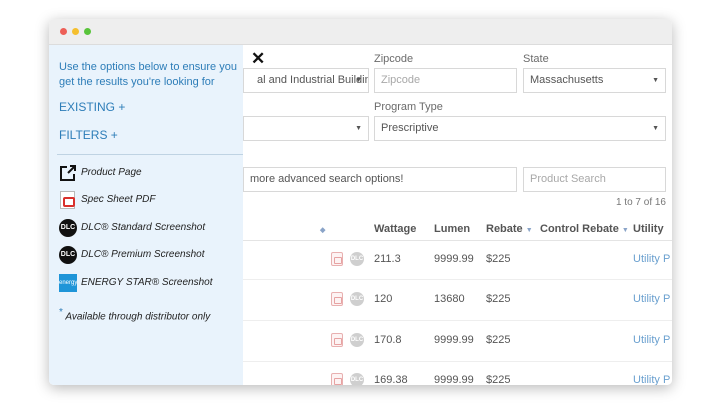  What do you see at coordinates (68, 283) in the screenshot?
I see `energy-star-icon: energy` at bounding box center [68, 283].